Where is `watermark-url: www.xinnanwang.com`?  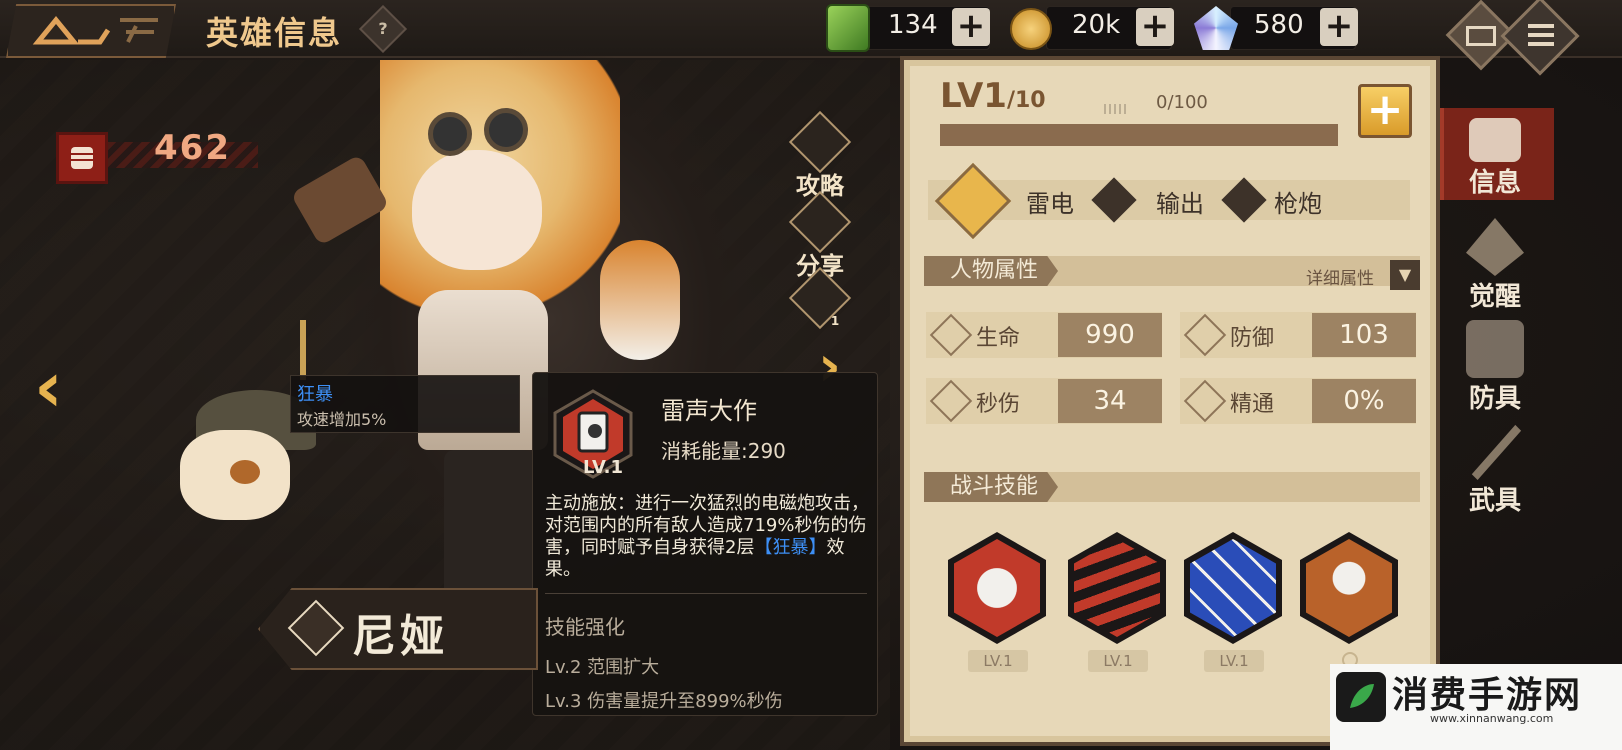
watermark-url: www.xinnanwang.com is located at coordinates (1492, 718).